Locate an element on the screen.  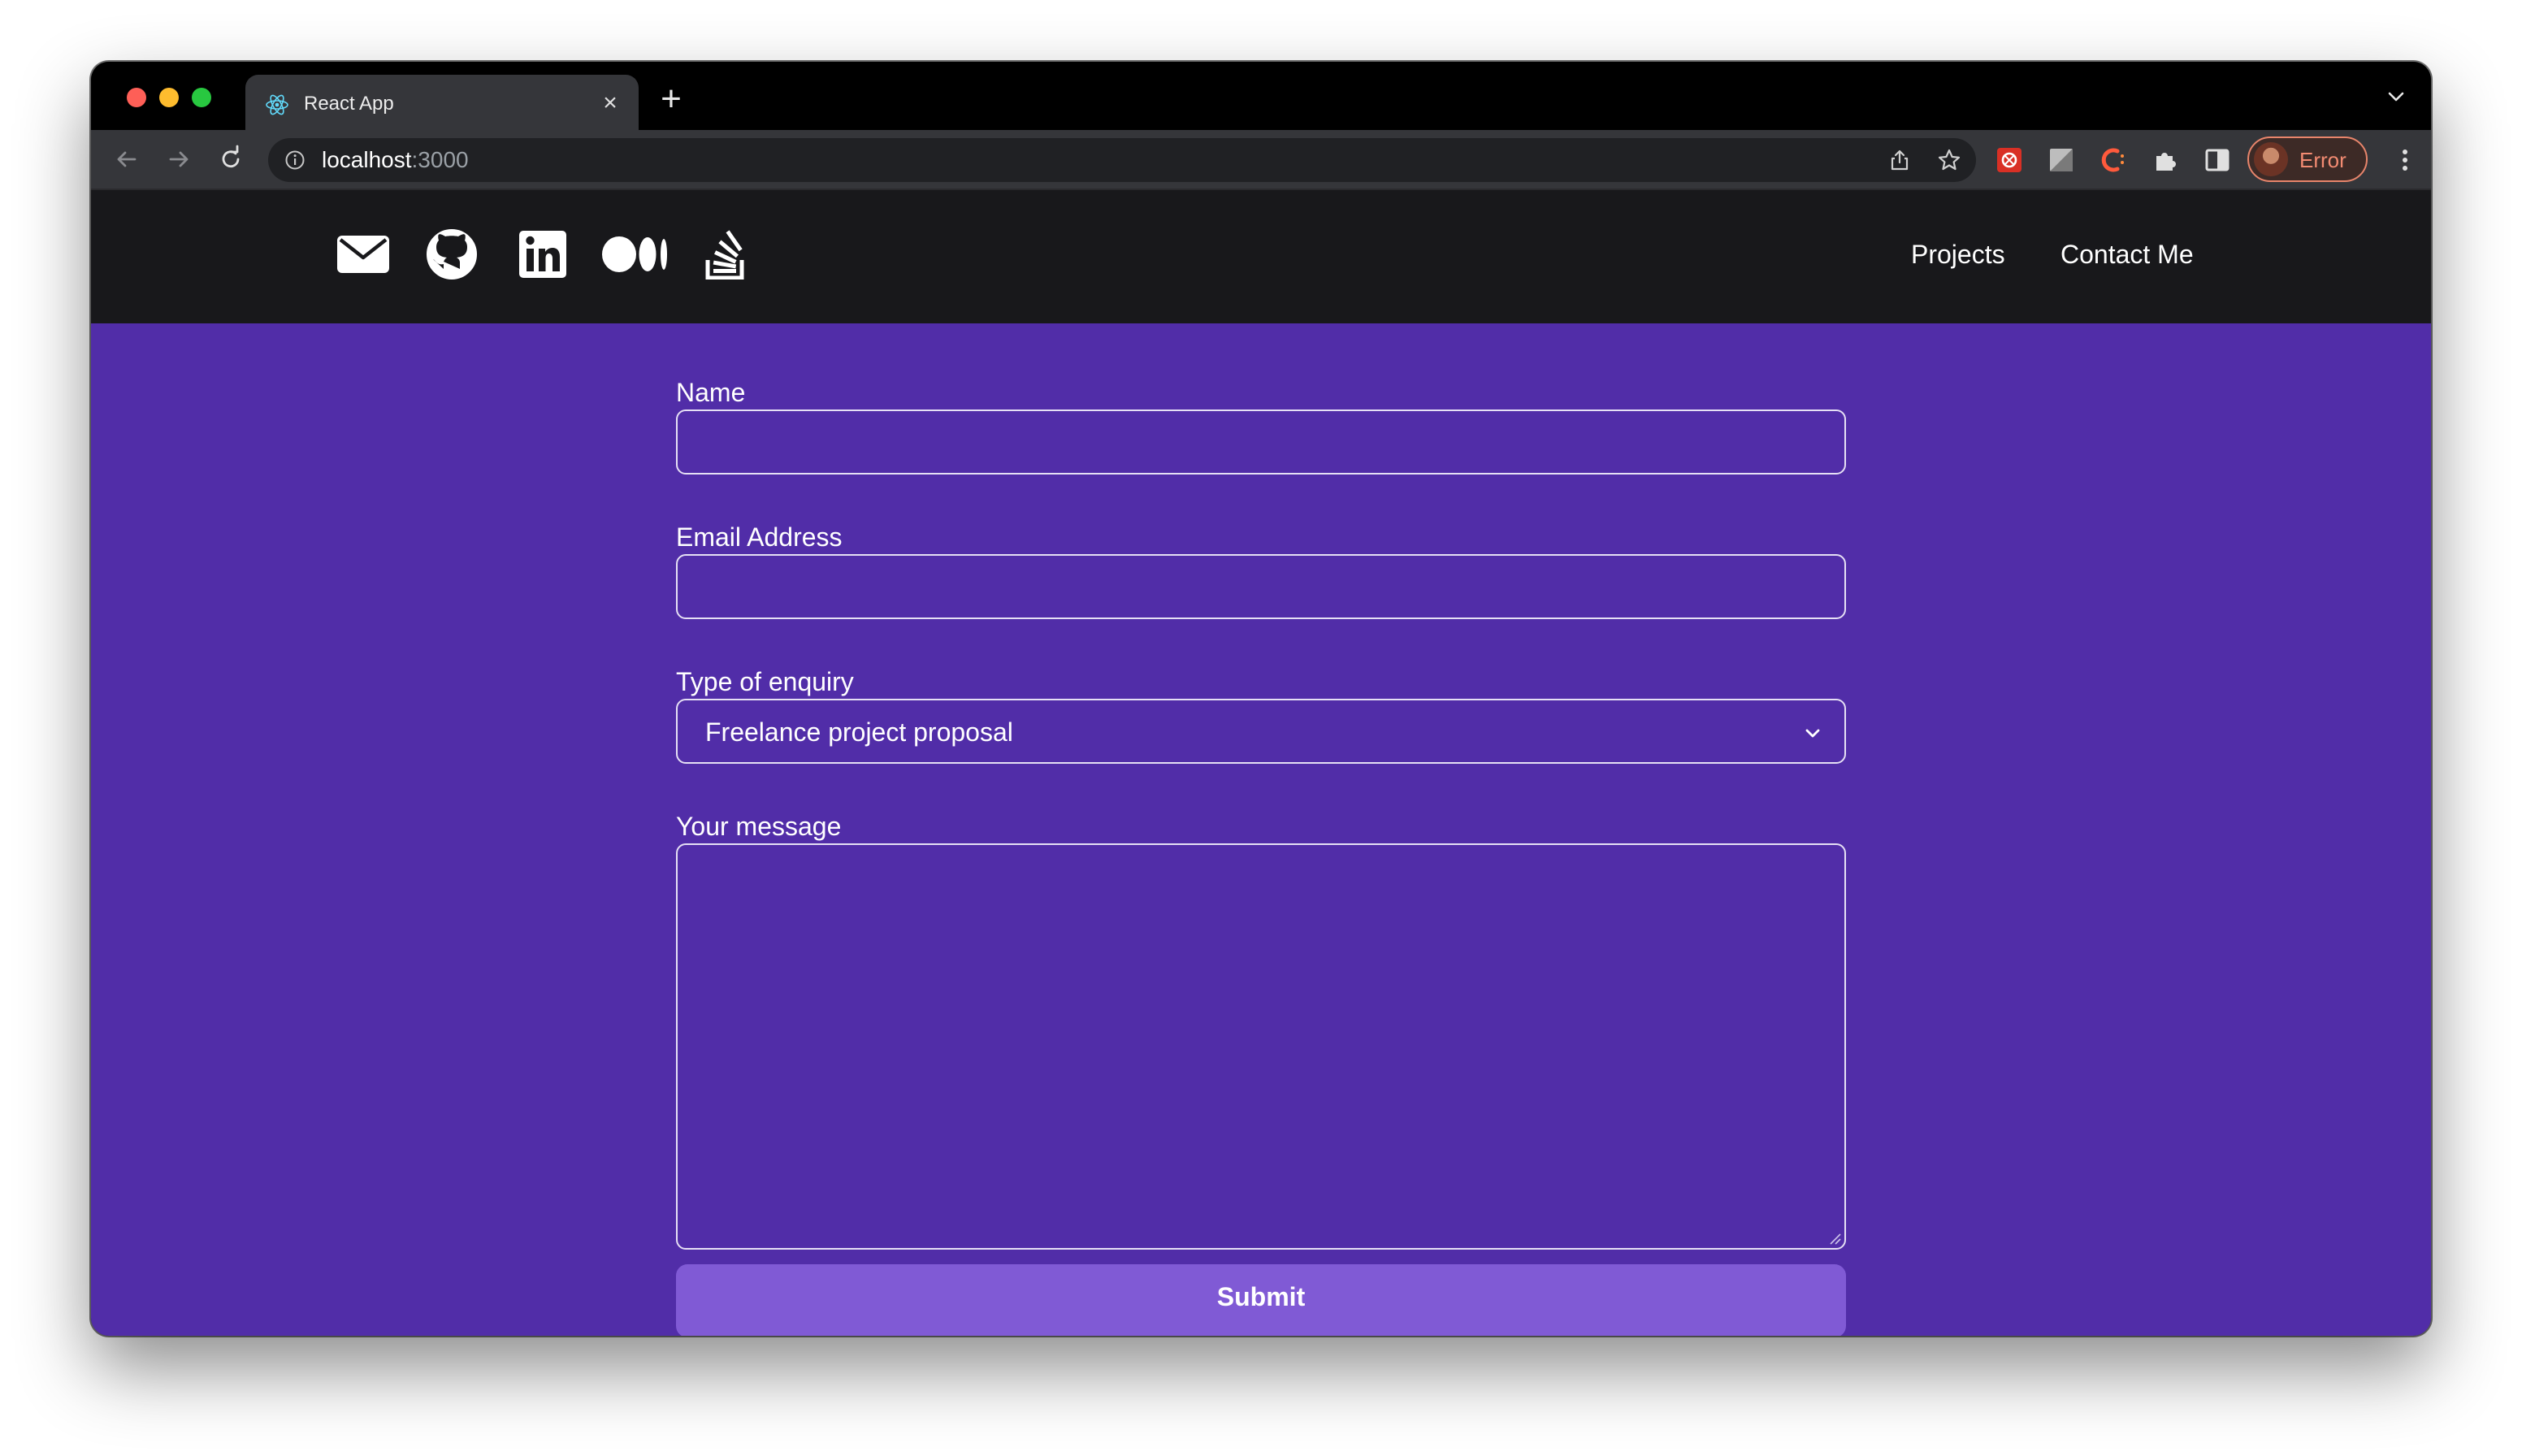
url-text: localhost:3000 is located at coordinates (395, 160).